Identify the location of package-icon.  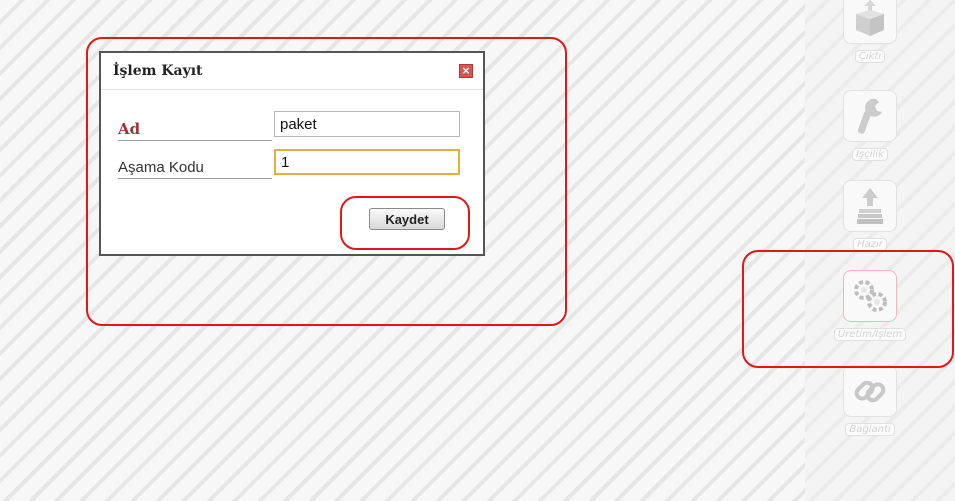
(870, 22).